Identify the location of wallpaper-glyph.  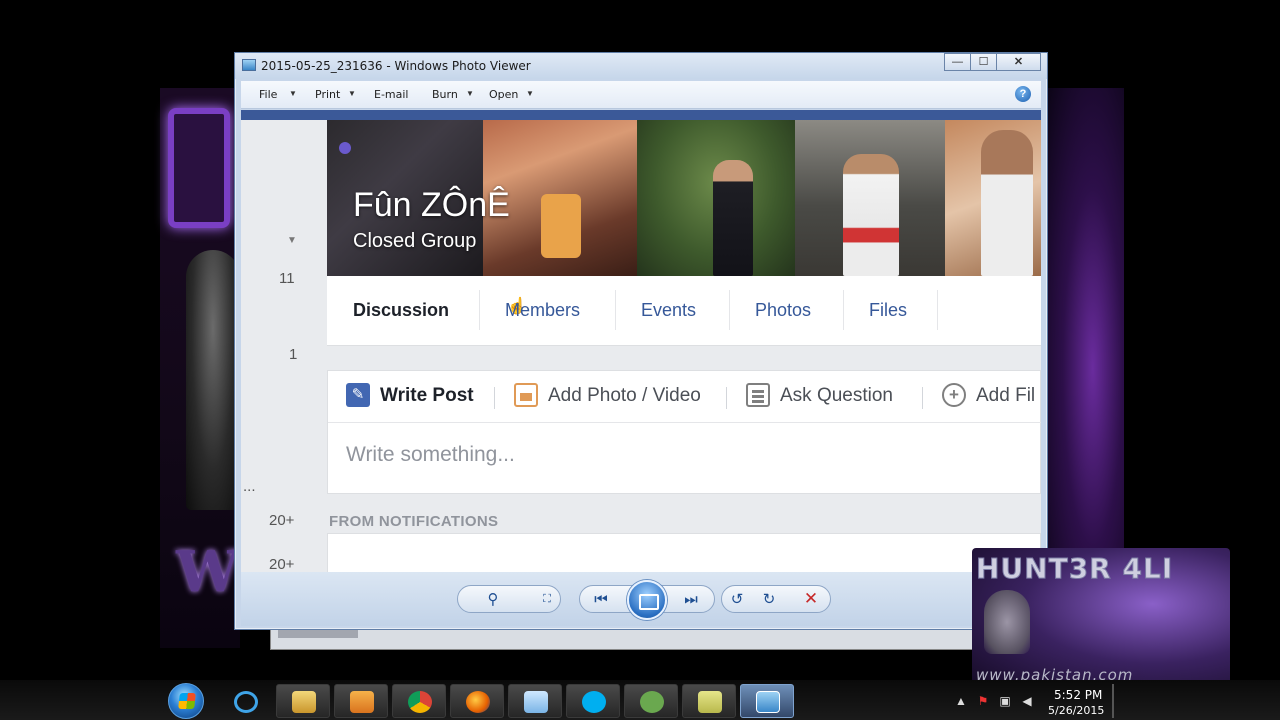
(199, 168).